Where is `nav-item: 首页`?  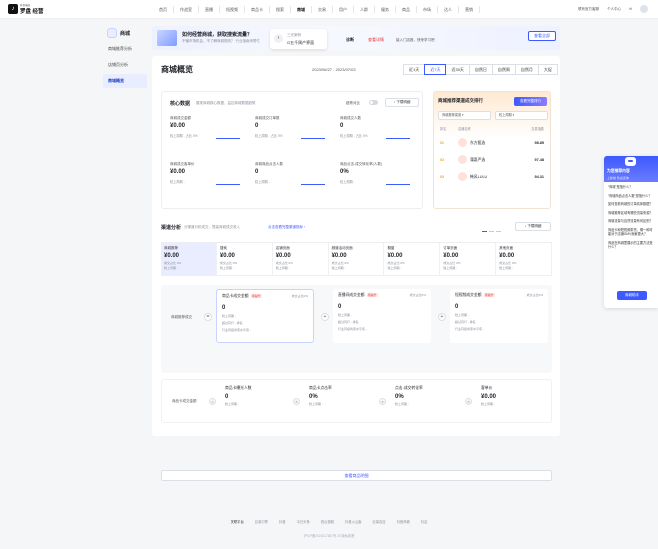
nav-item: 首页 is located at coordinates (163, 9).